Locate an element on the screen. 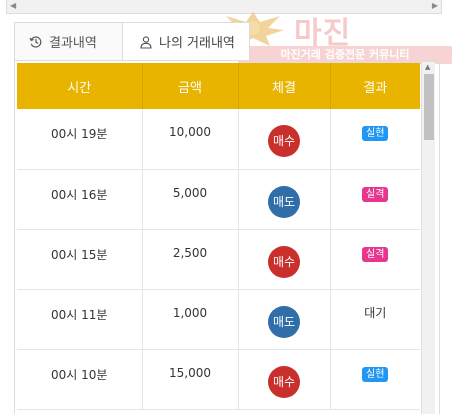 Image resolution: width=456 pixels, height=414 pixels. cell-amount: 1,000 is located at coordinates (190, 319).